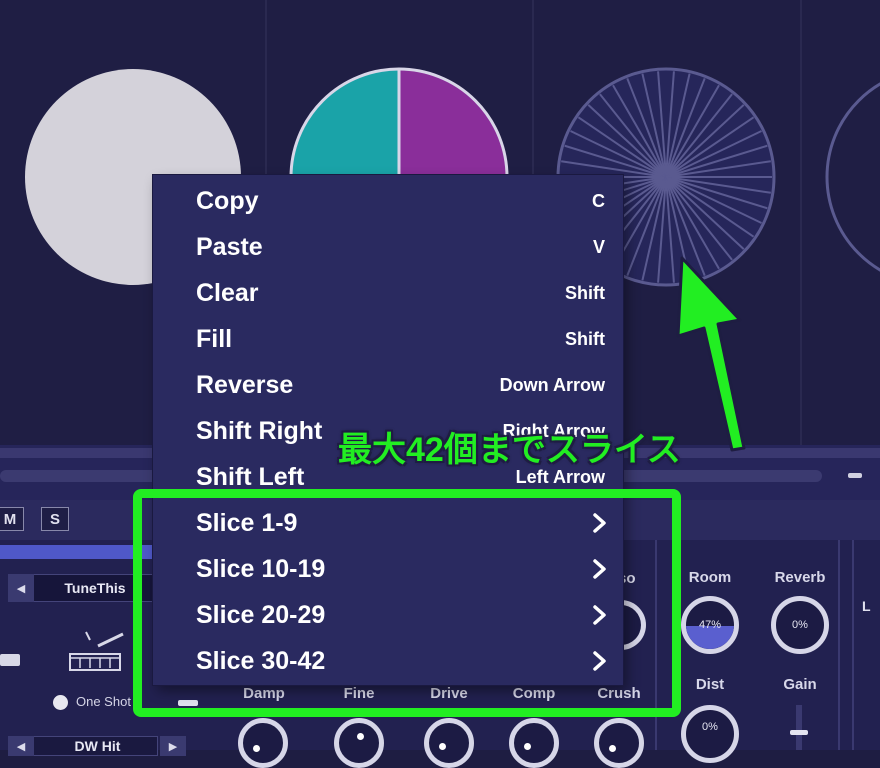 The height and width of the screenshot is (768, 880). Describe the element at coordinates (388, 293) in the screenshot. I see `menu-item-clear: Clear Shift` at that location.